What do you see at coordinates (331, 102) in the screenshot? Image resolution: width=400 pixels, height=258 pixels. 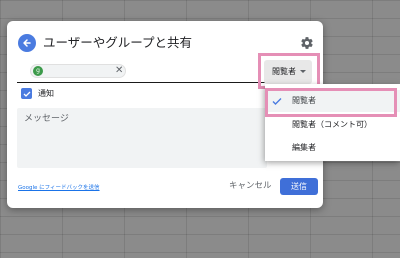 I see `selected-option-highlight` at bounding box center [331, 102].